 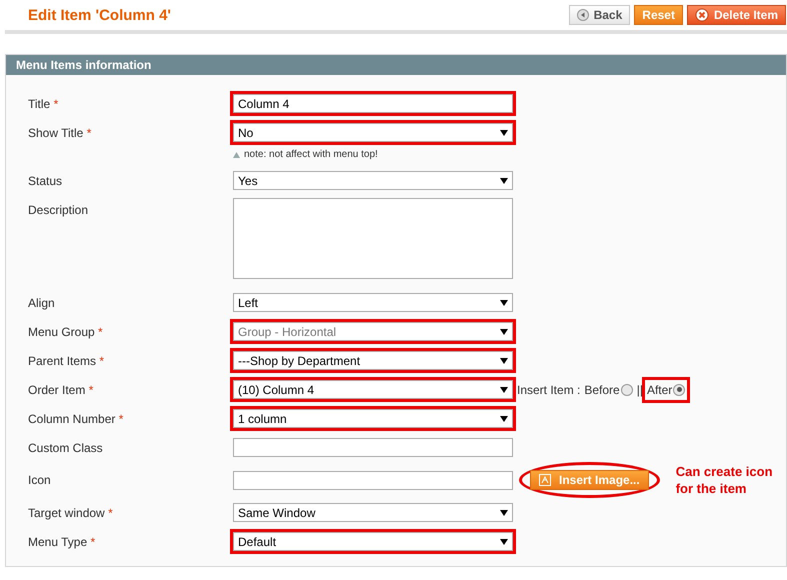 I want to click on field-label: Parent Items *, so click(x=67, y=361).